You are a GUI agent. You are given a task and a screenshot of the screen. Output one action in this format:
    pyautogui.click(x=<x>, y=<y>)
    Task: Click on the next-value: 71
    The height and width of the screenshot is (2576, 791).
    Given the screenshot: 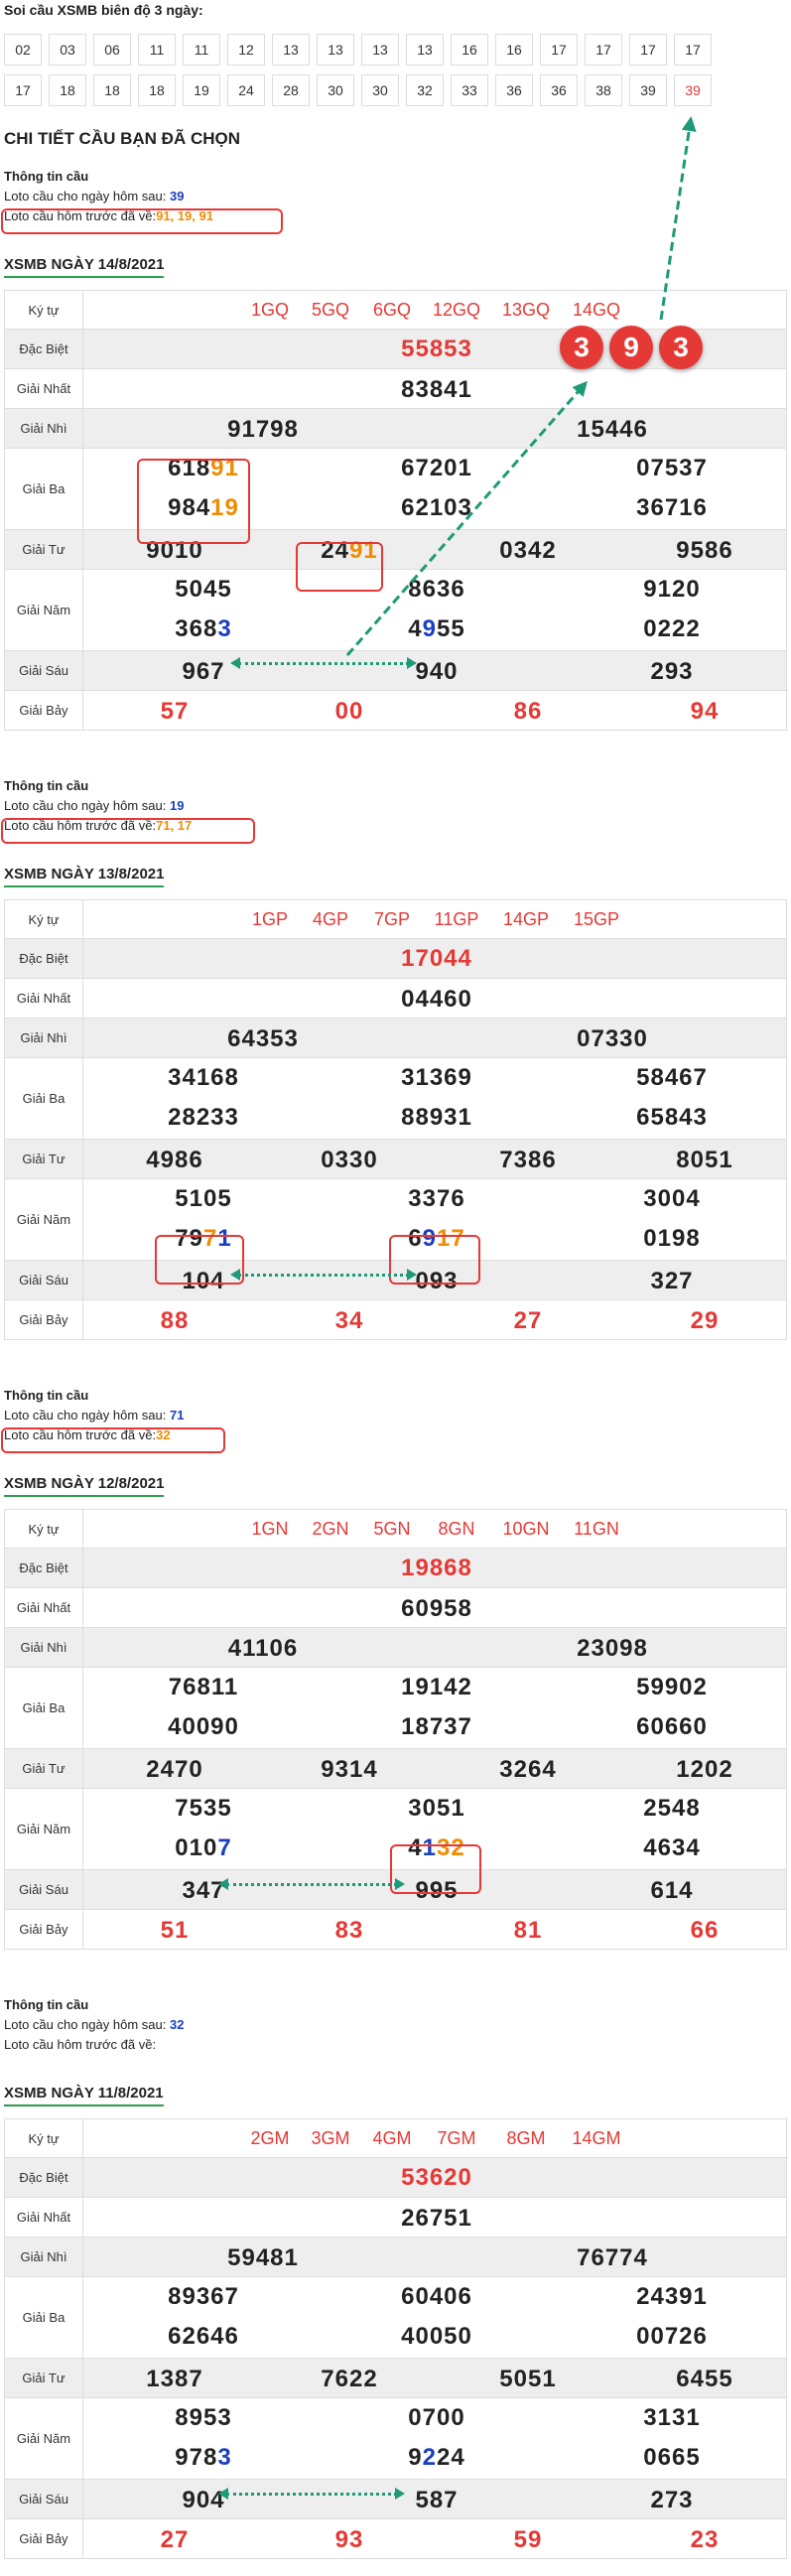 What is the action you would take?
    pyautogui.click(x=177, y=1415)
    